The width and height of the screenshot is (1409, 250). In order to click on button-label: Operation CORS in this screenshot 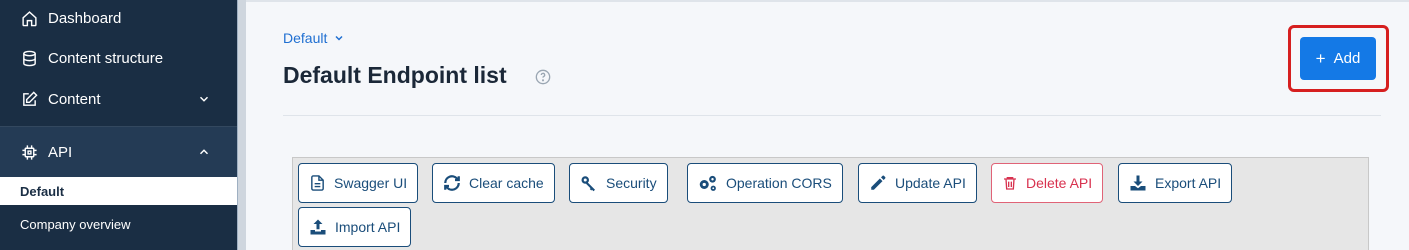, I will do `click(779, 183)`.